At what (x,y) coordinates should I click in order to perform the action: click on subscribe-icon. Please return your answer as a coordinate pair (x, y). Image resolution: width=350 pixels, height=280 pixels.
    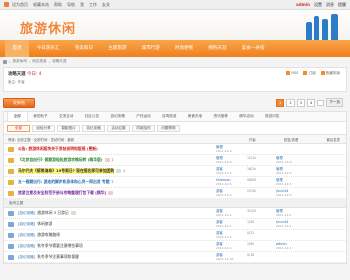
    Looking at the image, I should click on (305, 73).